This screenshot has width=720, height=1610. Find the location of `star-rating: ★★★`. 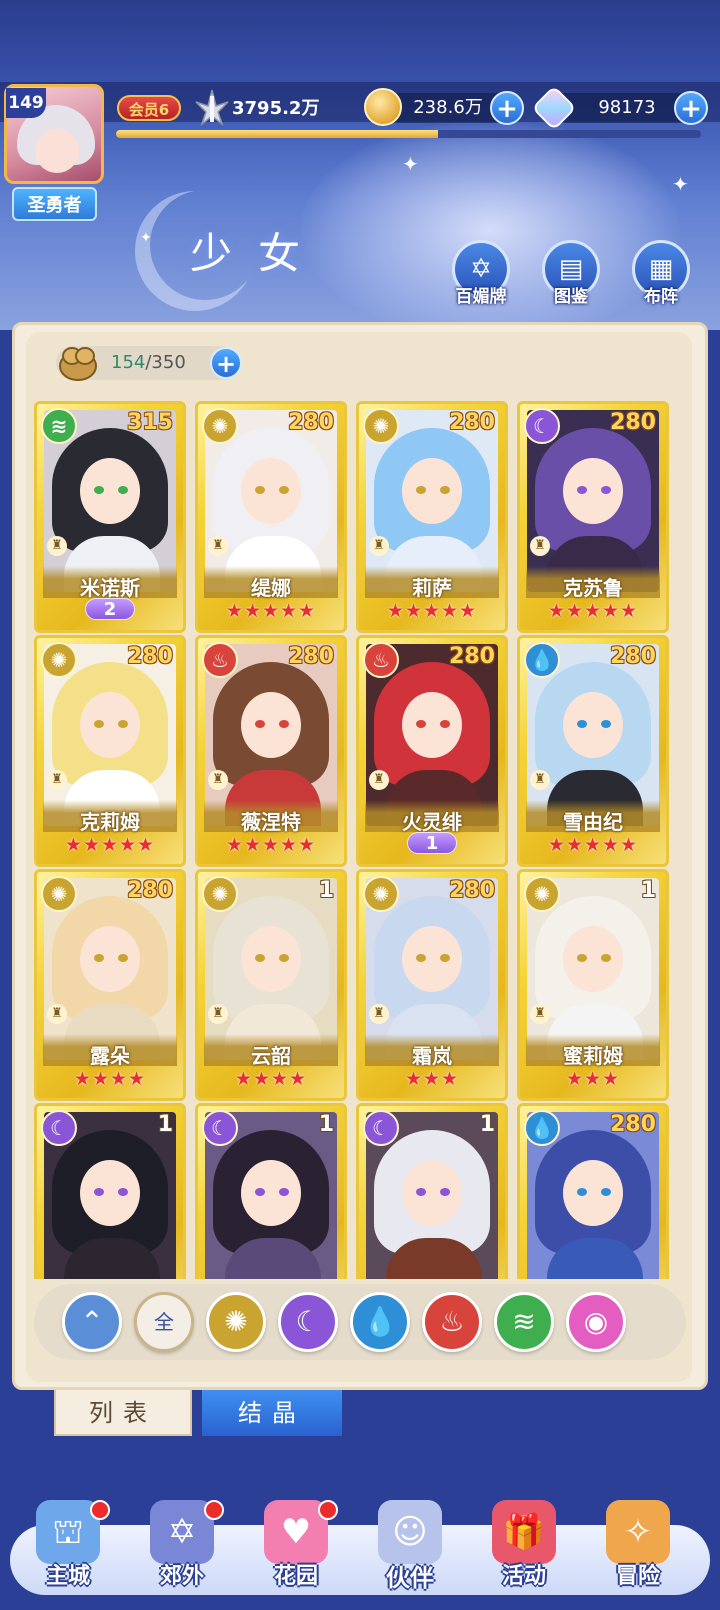

star-rating: ★★★ is located at coordinates (593, 1079).